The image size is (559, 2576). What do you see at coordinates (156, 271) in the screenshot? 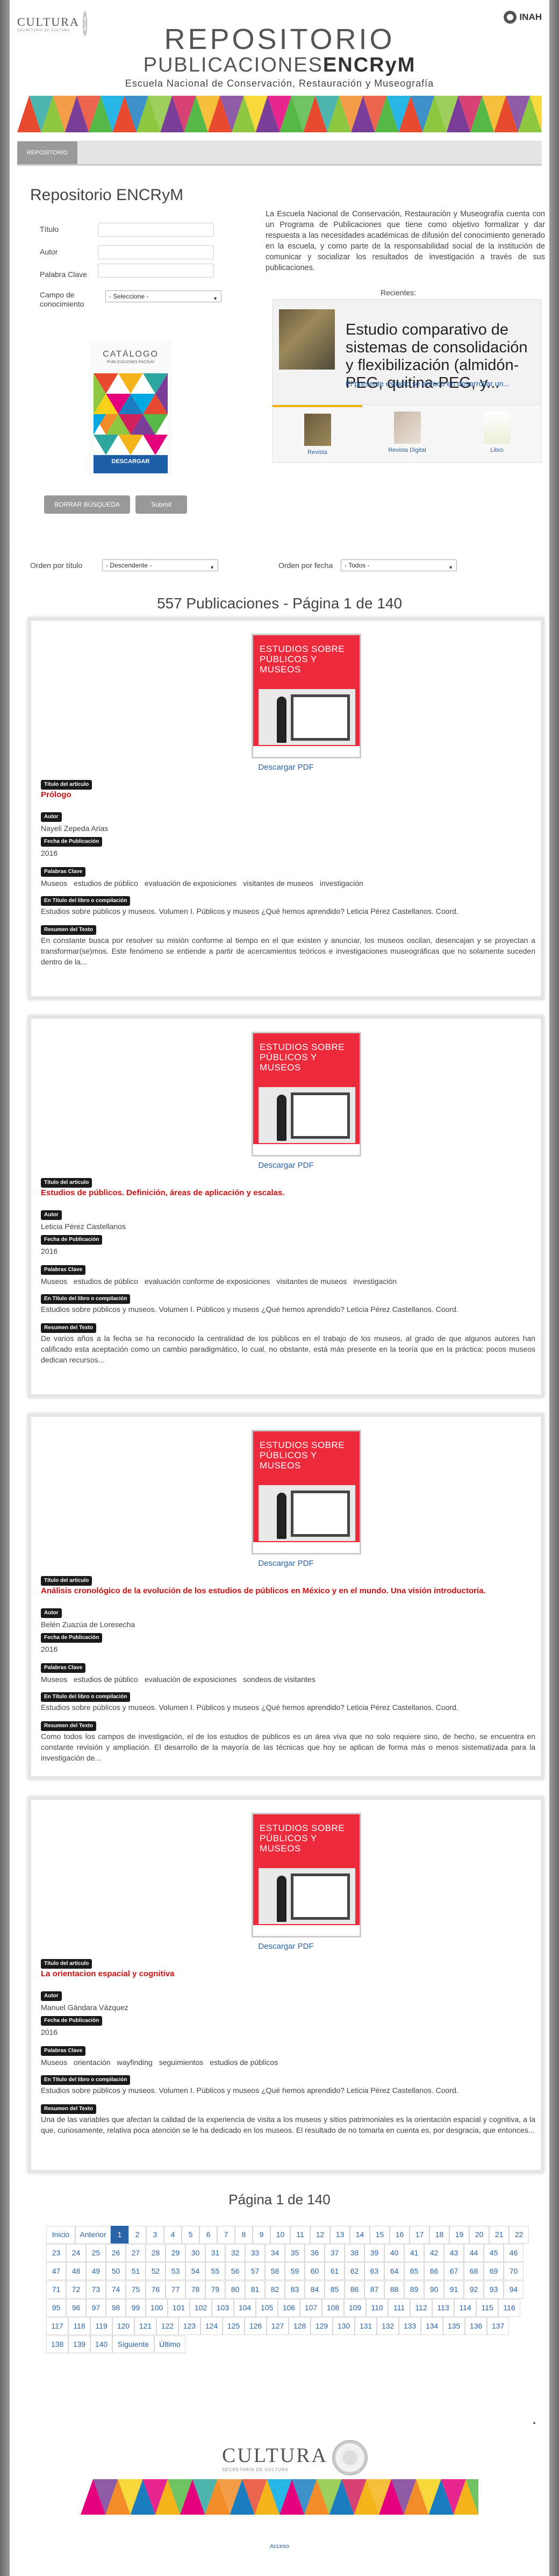
I see `palabra-clave-input` at bounding box center [156, 271].